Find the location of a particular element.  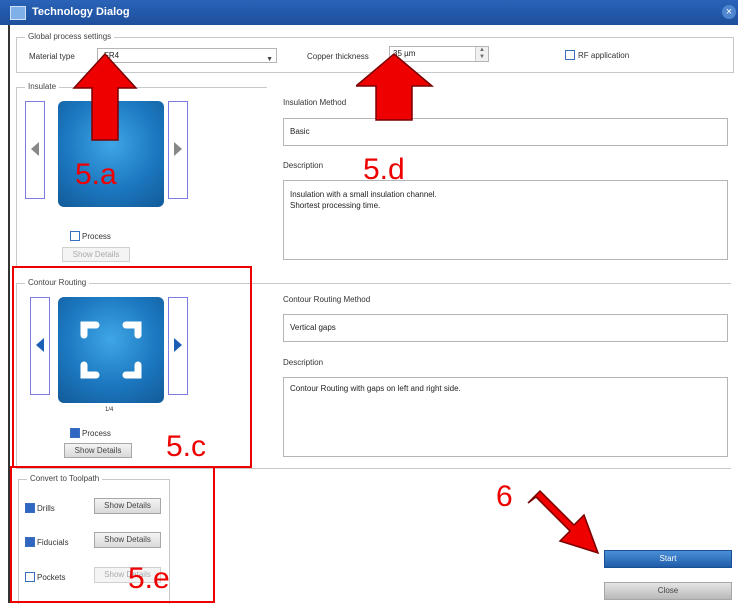

annotation-label-6: 6 is located at coordinates (504, 496).